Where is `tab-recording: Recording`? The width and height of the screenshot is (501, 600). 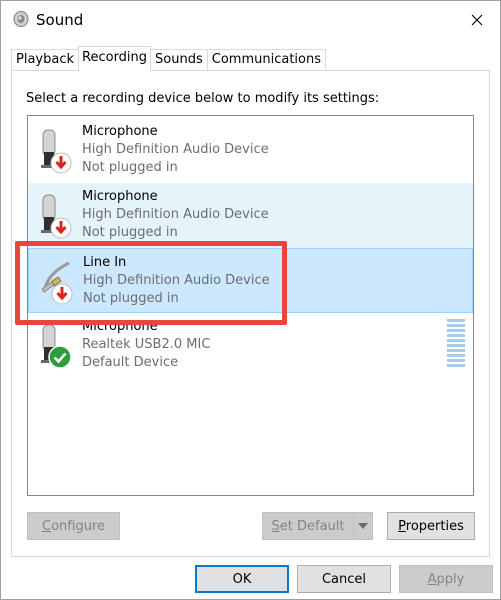 tab-recording: Recording is located at coordinates (115, 58).